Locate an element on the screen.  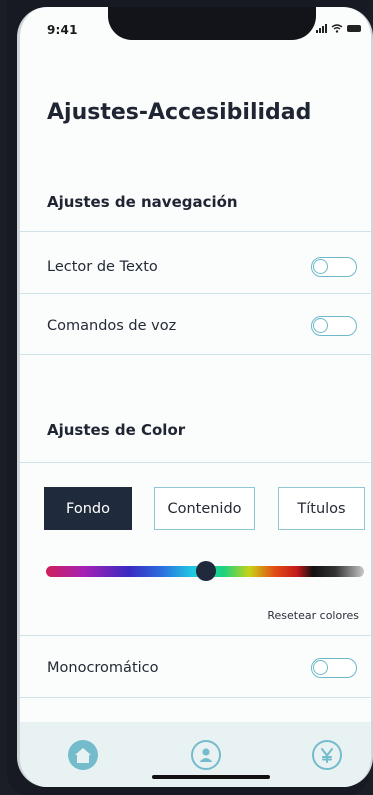
status-time: 9:41 is located at coordinates (62, 30).